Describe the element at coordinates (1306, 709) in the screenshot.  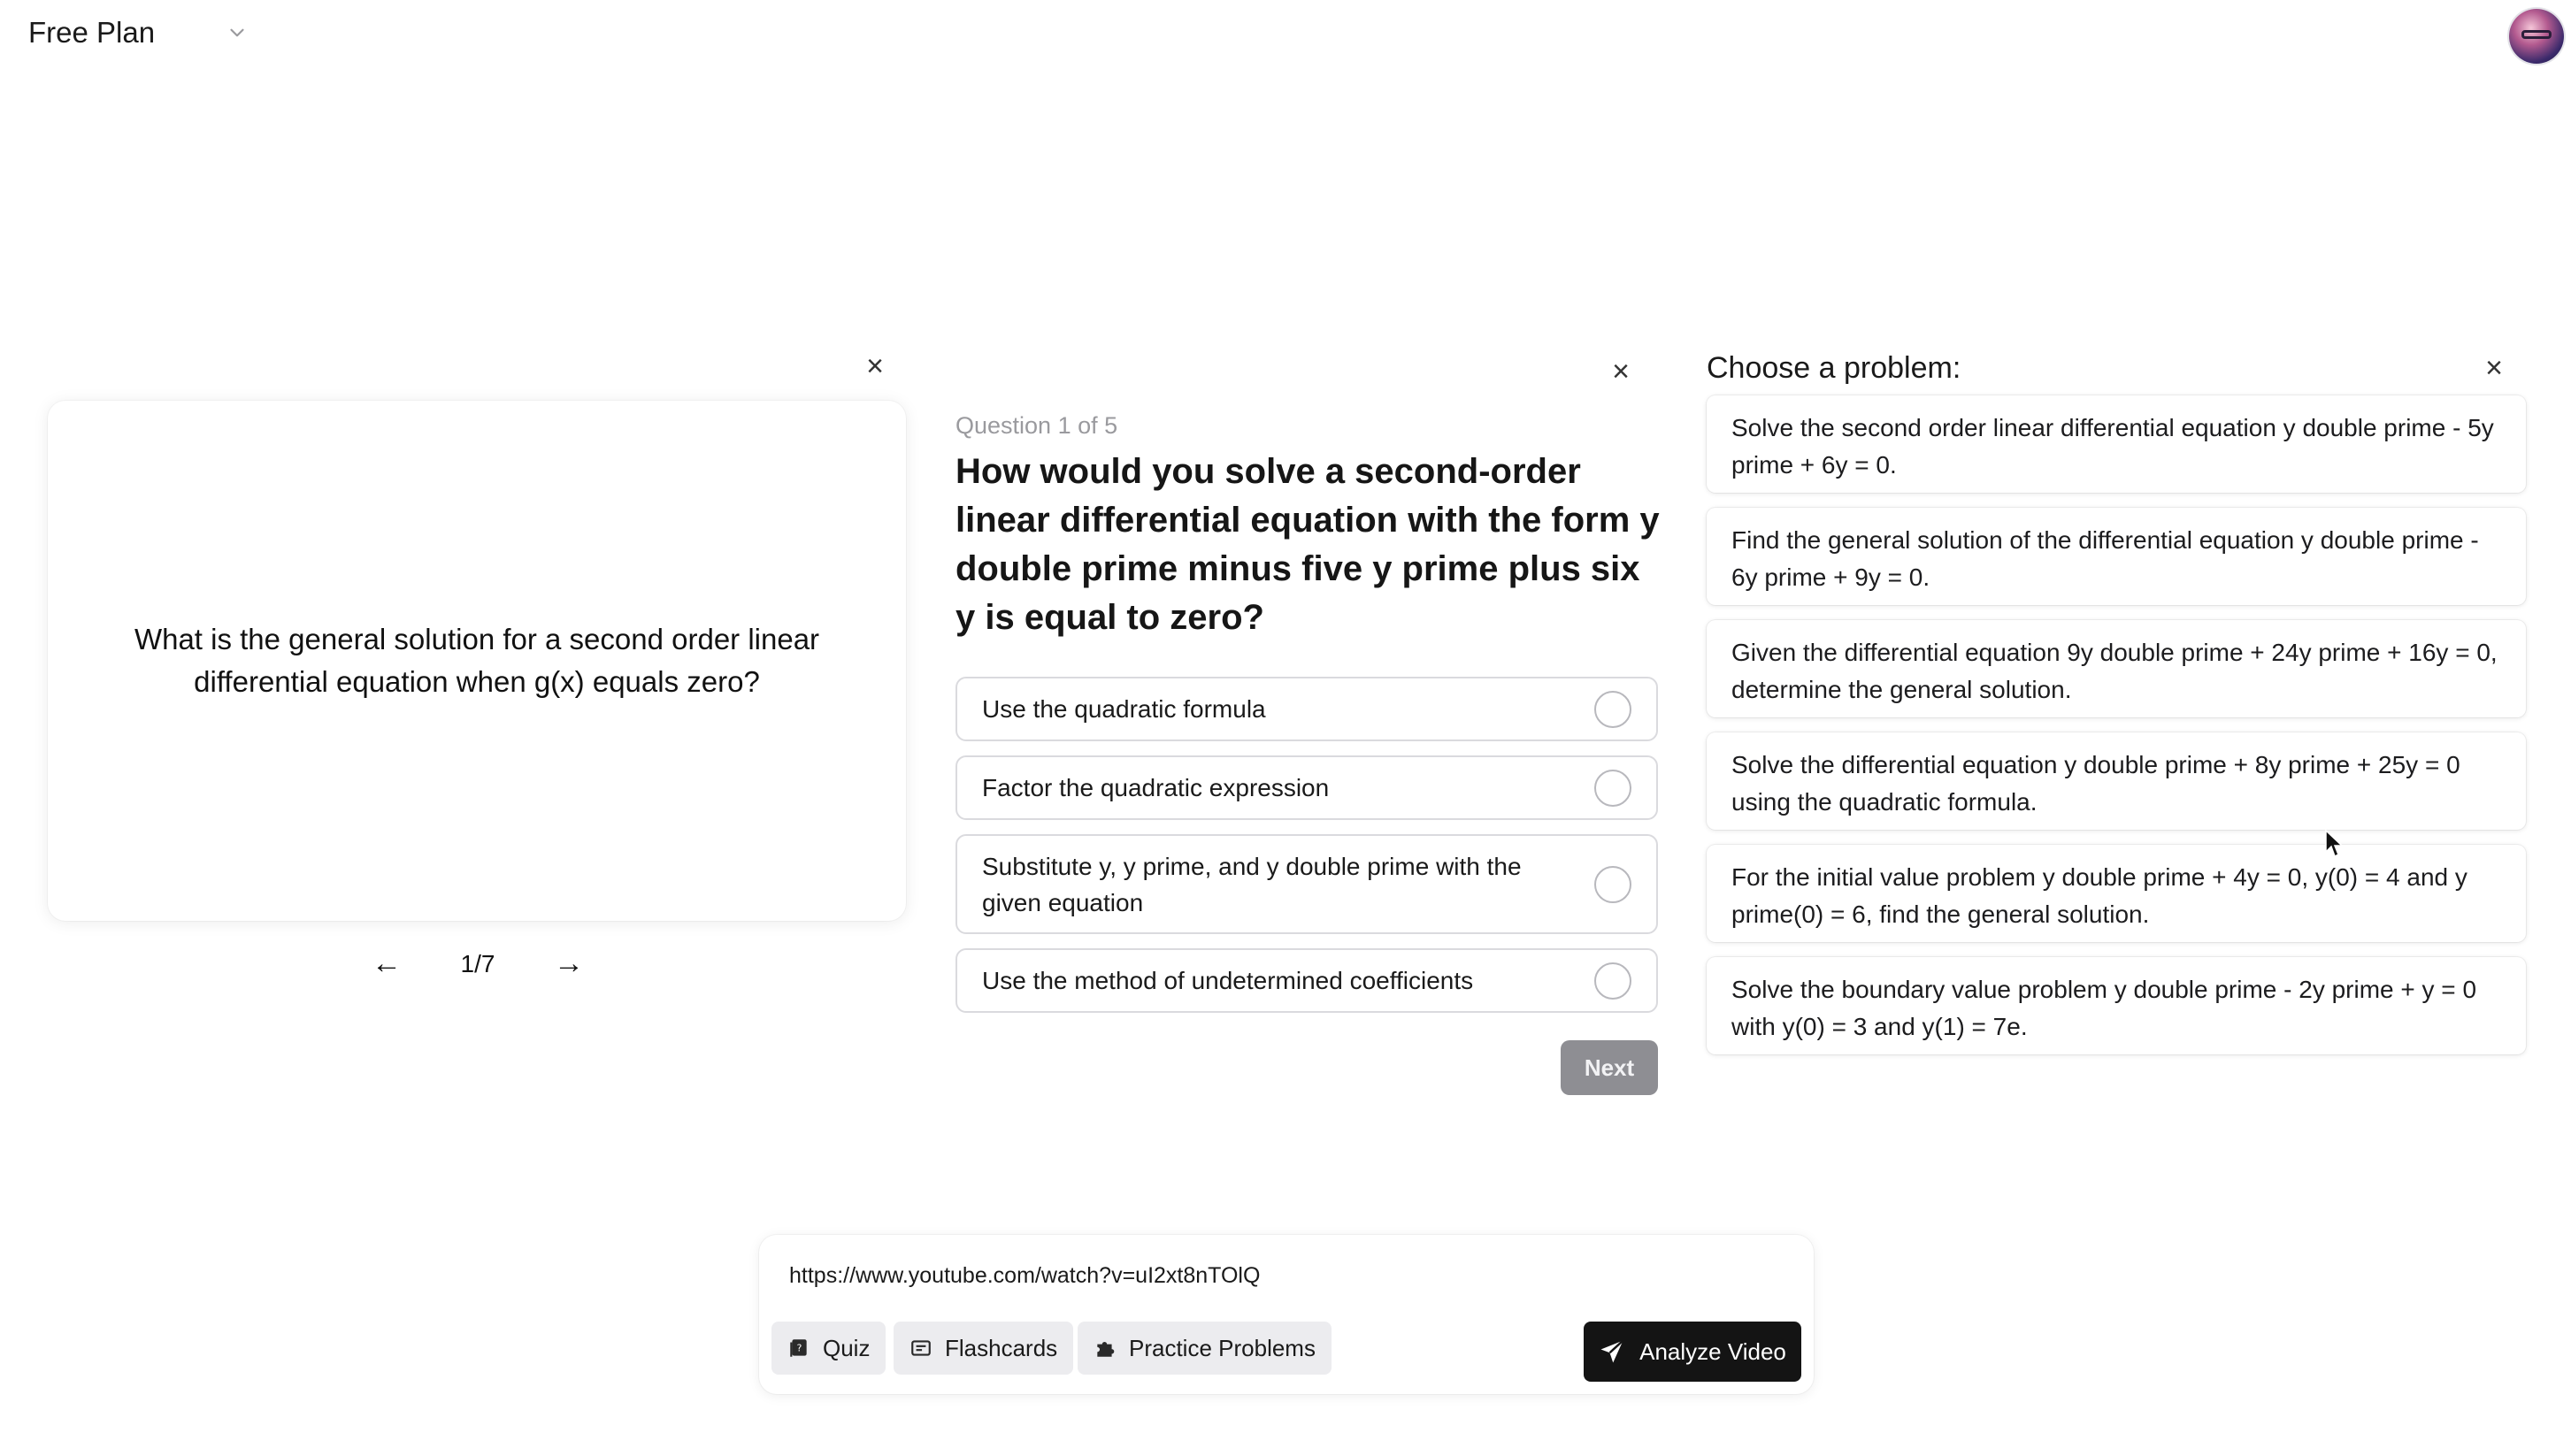
I see `quiz-option: Use the quadratic formula` at that location.